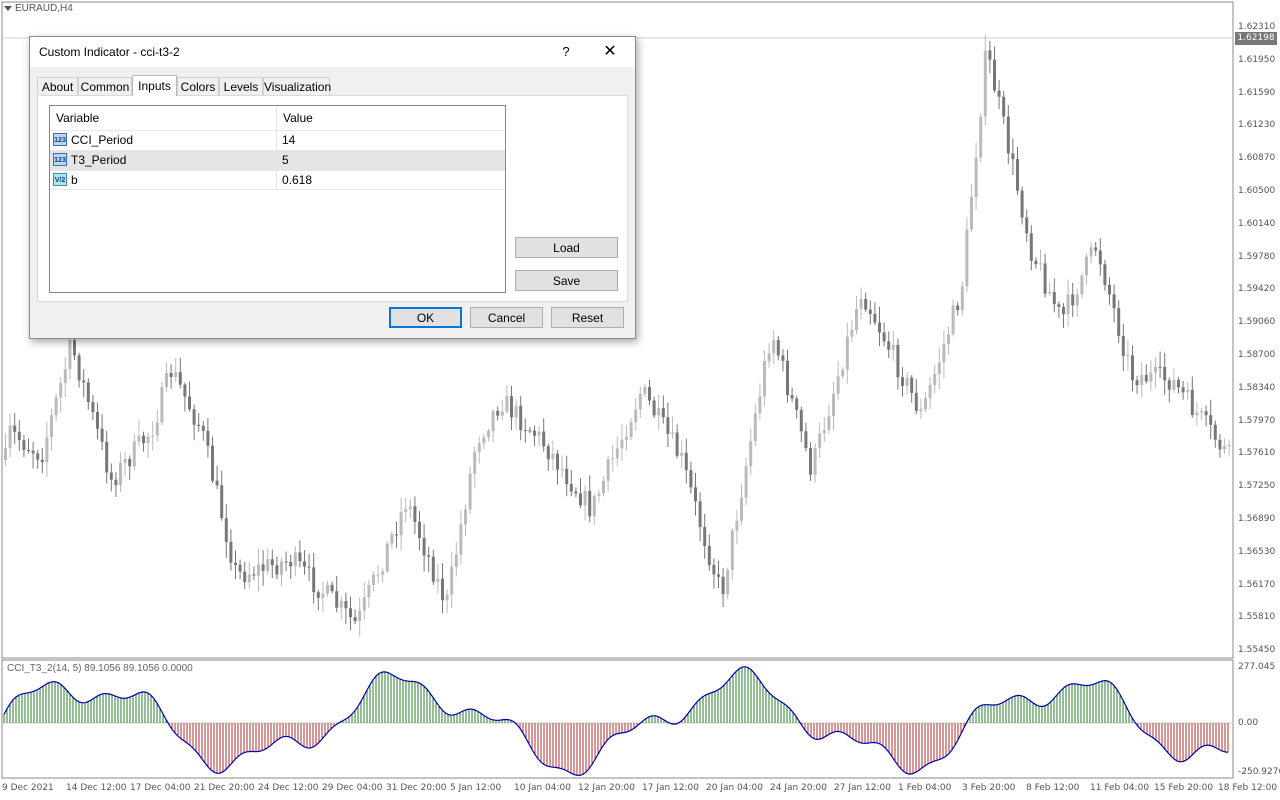 The width and height of the screenshot is (1280, 800). I want to click on time-tick-label: 24 Jan 20:00, so click(798, 788).